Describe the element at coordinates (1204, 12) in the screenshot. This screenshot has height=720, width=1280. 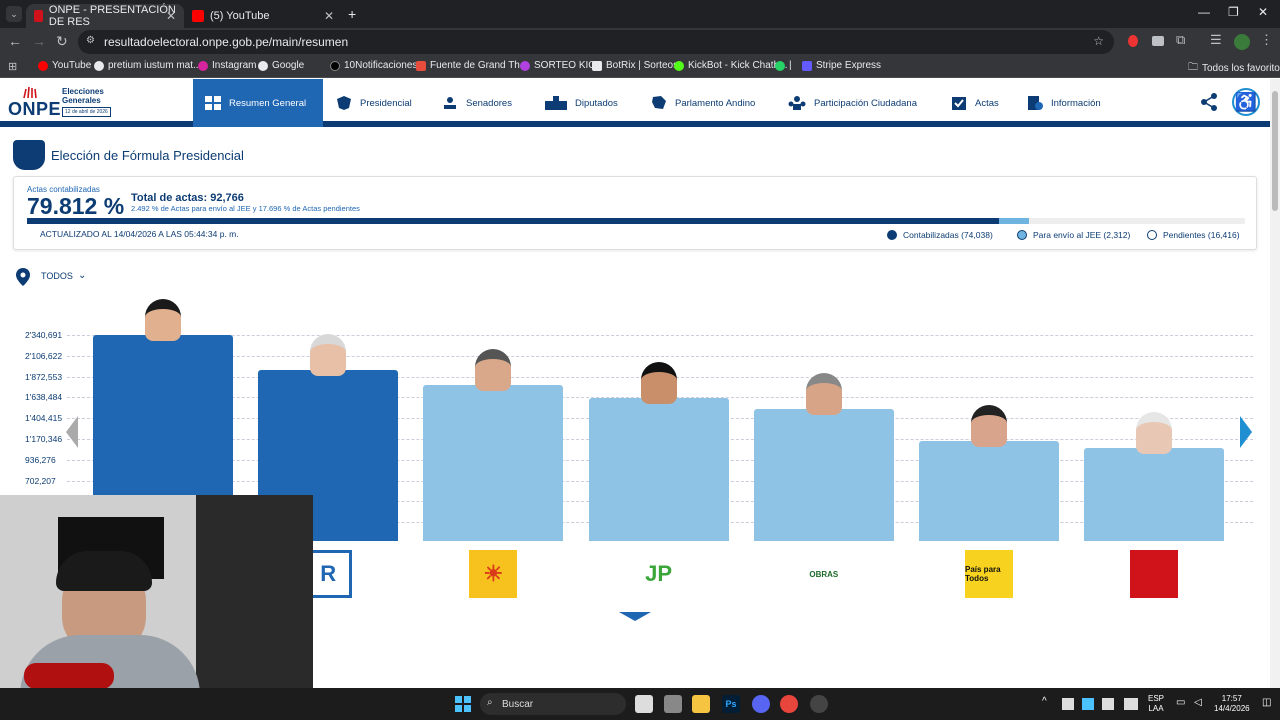
I see `minimize-button: —` at that location.